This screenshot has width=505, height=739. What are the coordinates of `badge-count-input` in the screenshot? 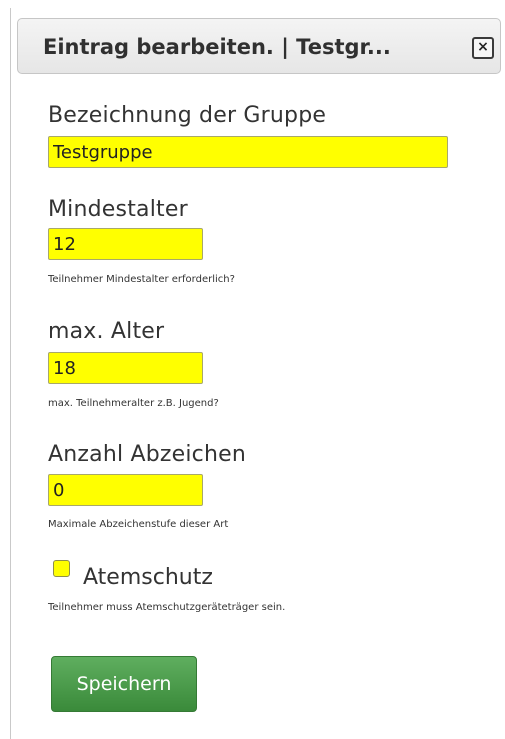 It's located at (125, 490).